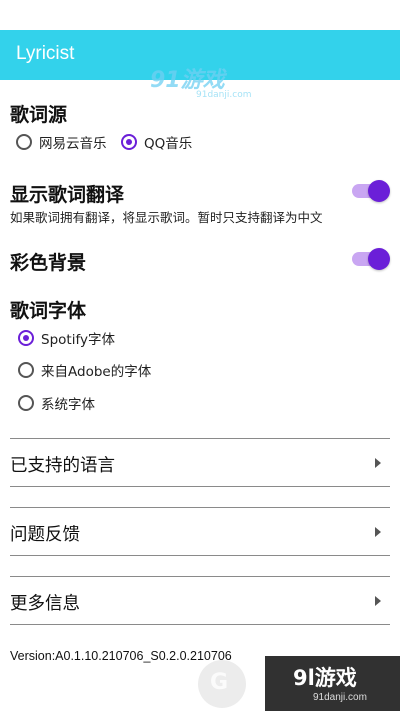  What do you see at coordinates (224, 95) in the screenshot?
I see `watermark-top-sub: 91danji.com` at bounding box center [224, 95].